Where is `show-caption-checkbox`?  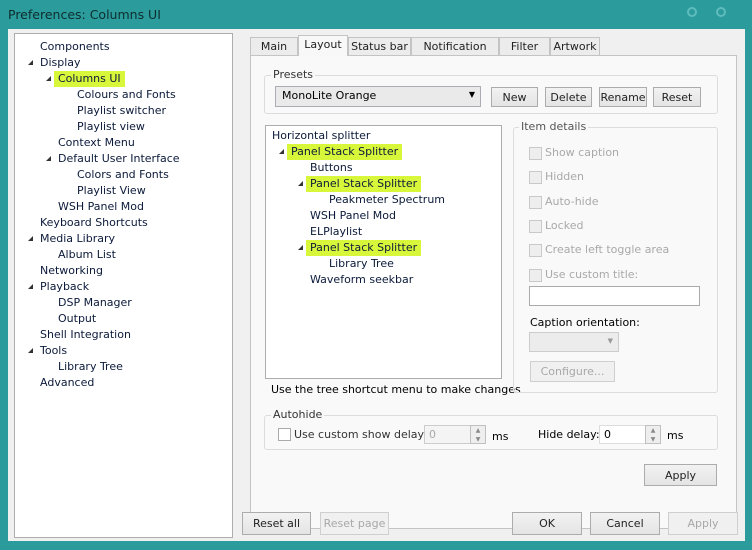
show-caption-checkbox is located at coordinates (535, 153).